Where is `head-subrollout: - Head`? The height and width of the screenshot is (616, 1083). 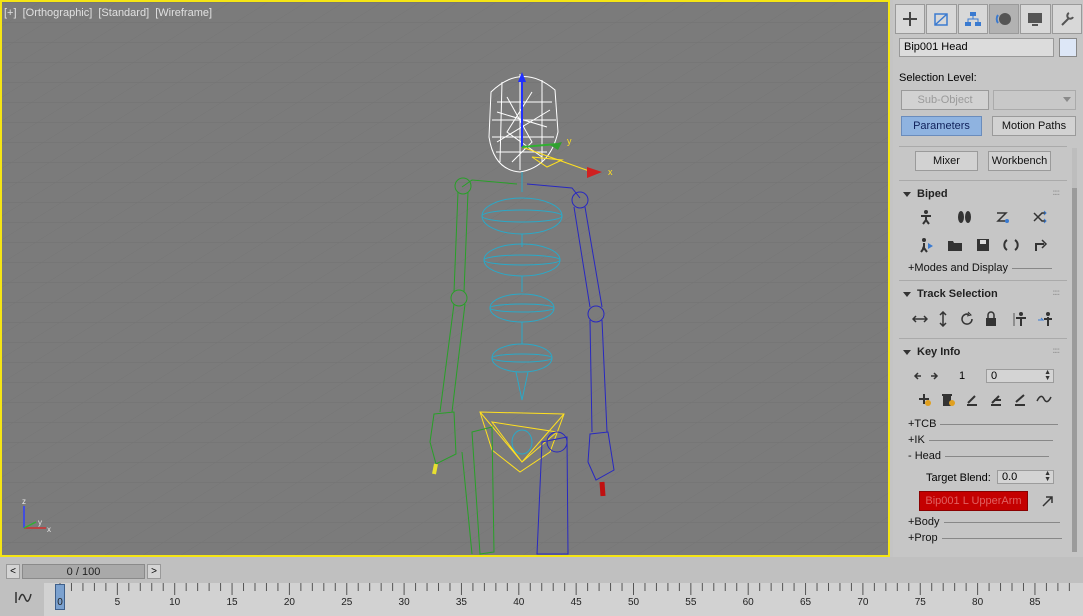
head-subrollout: - Head is located at coordinates (979, 456).